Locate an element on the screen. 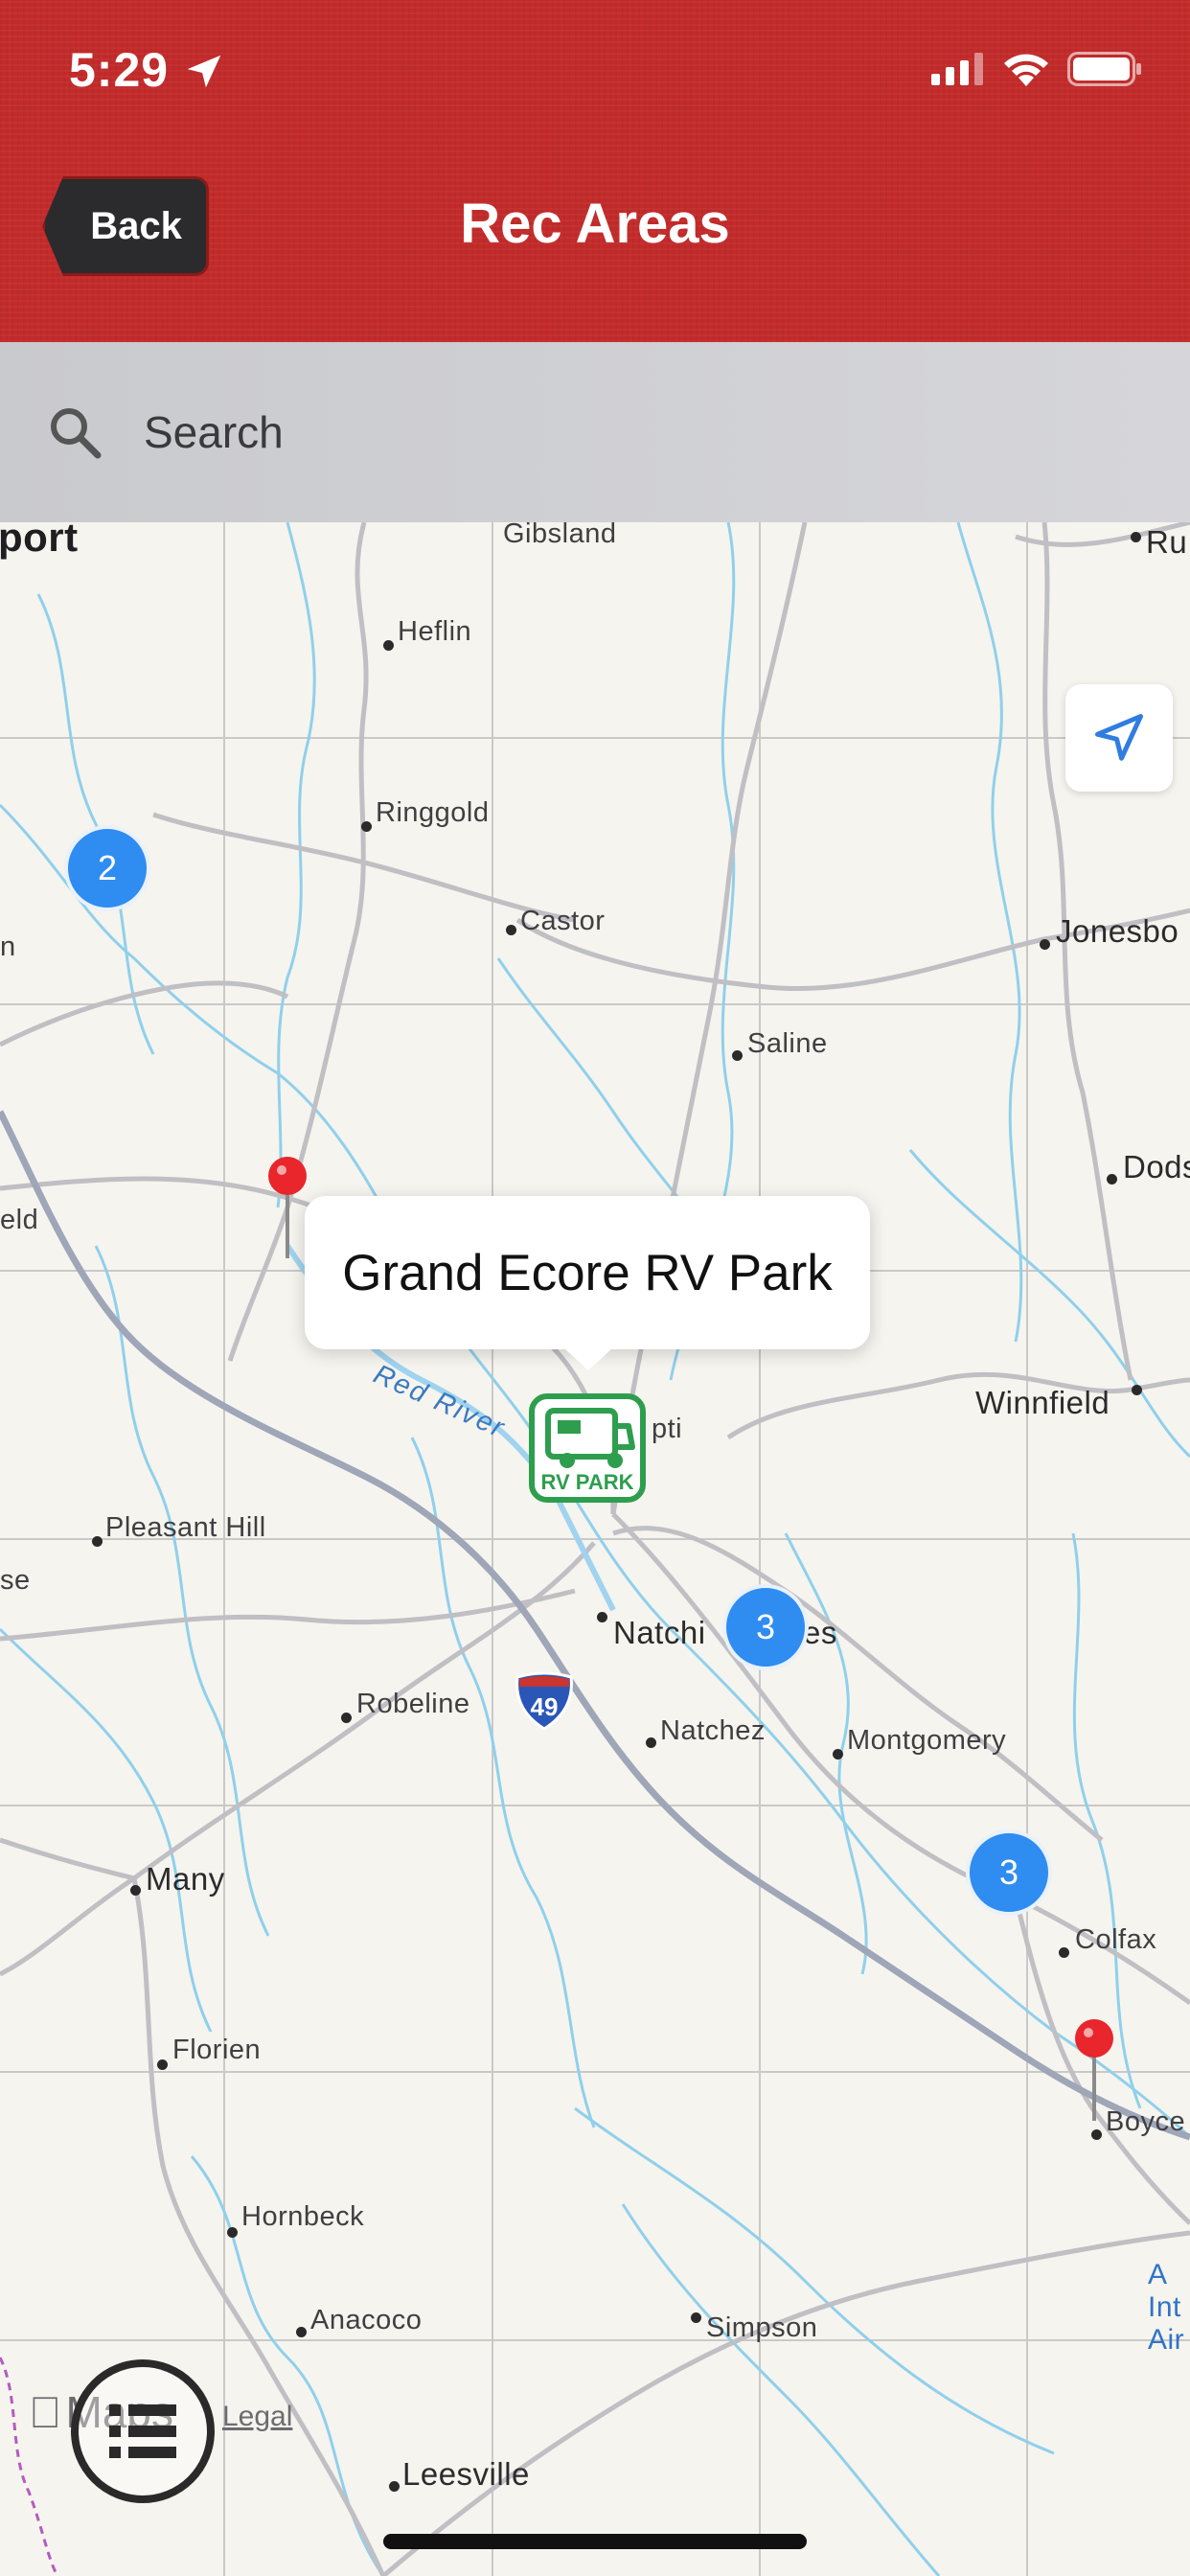 The width and height of the screenshot is (1190, 2576). rv-park-label: RV PARK is located at coordinates (588, 1482).